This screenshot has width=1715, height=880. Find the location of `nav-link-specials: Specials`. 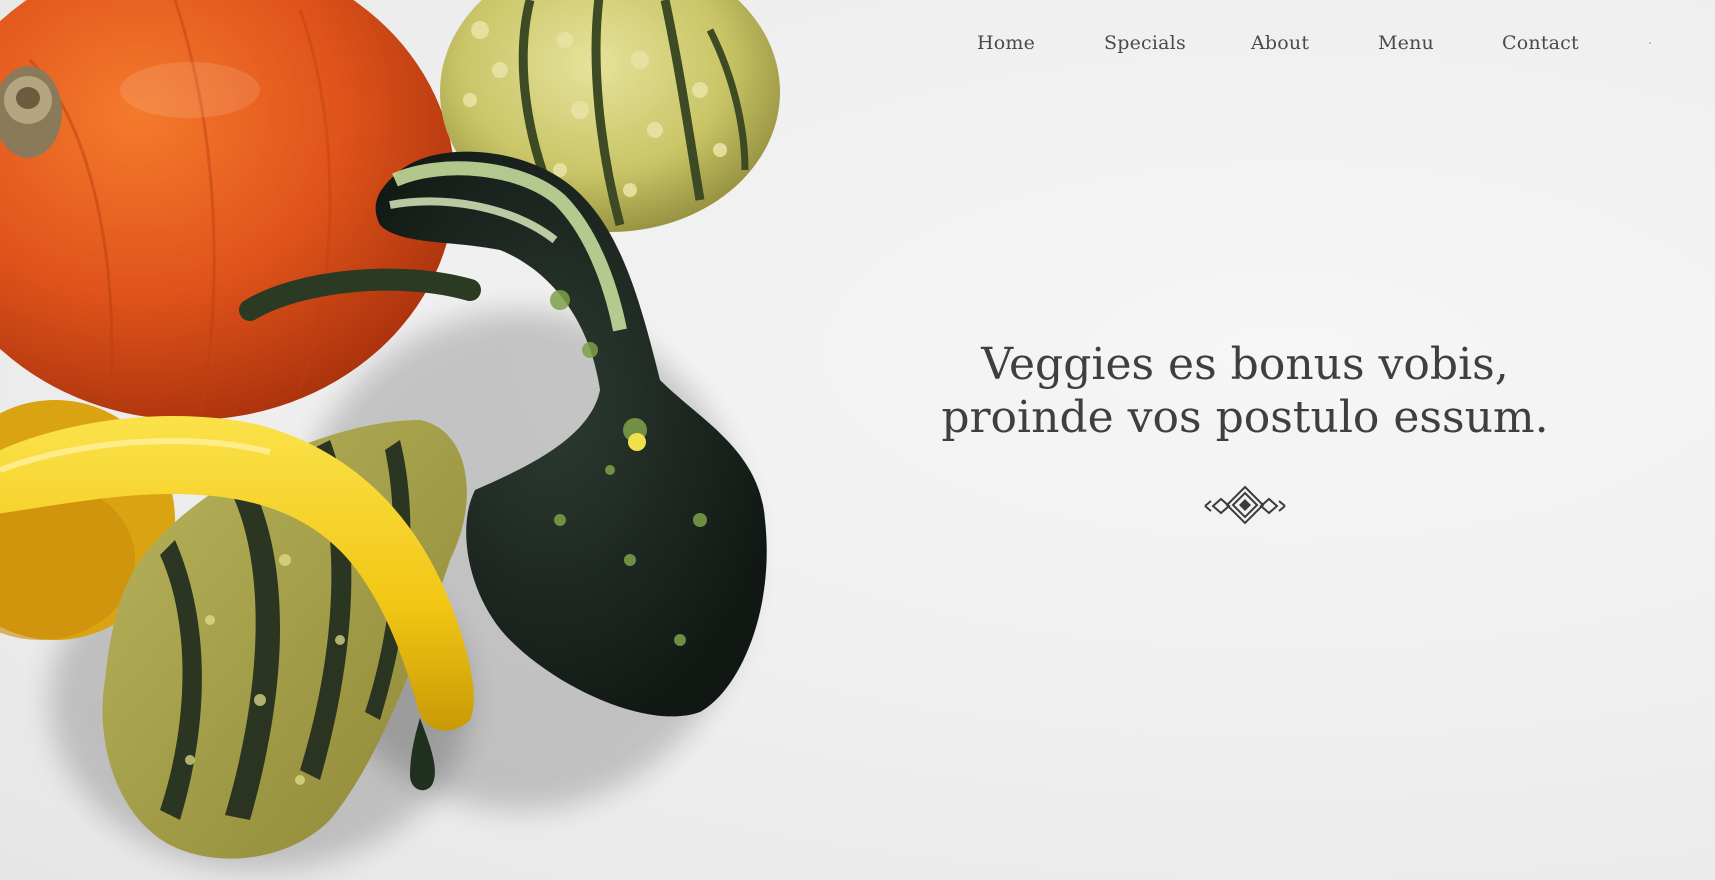

nav-link-specials: Specials is located at coordinates (1145, 43).